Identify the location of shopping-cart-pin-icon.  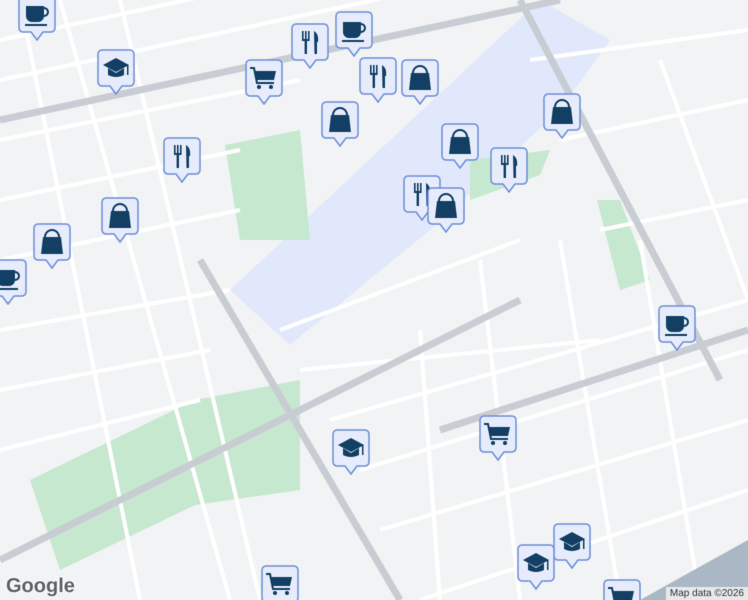
(280, 582).